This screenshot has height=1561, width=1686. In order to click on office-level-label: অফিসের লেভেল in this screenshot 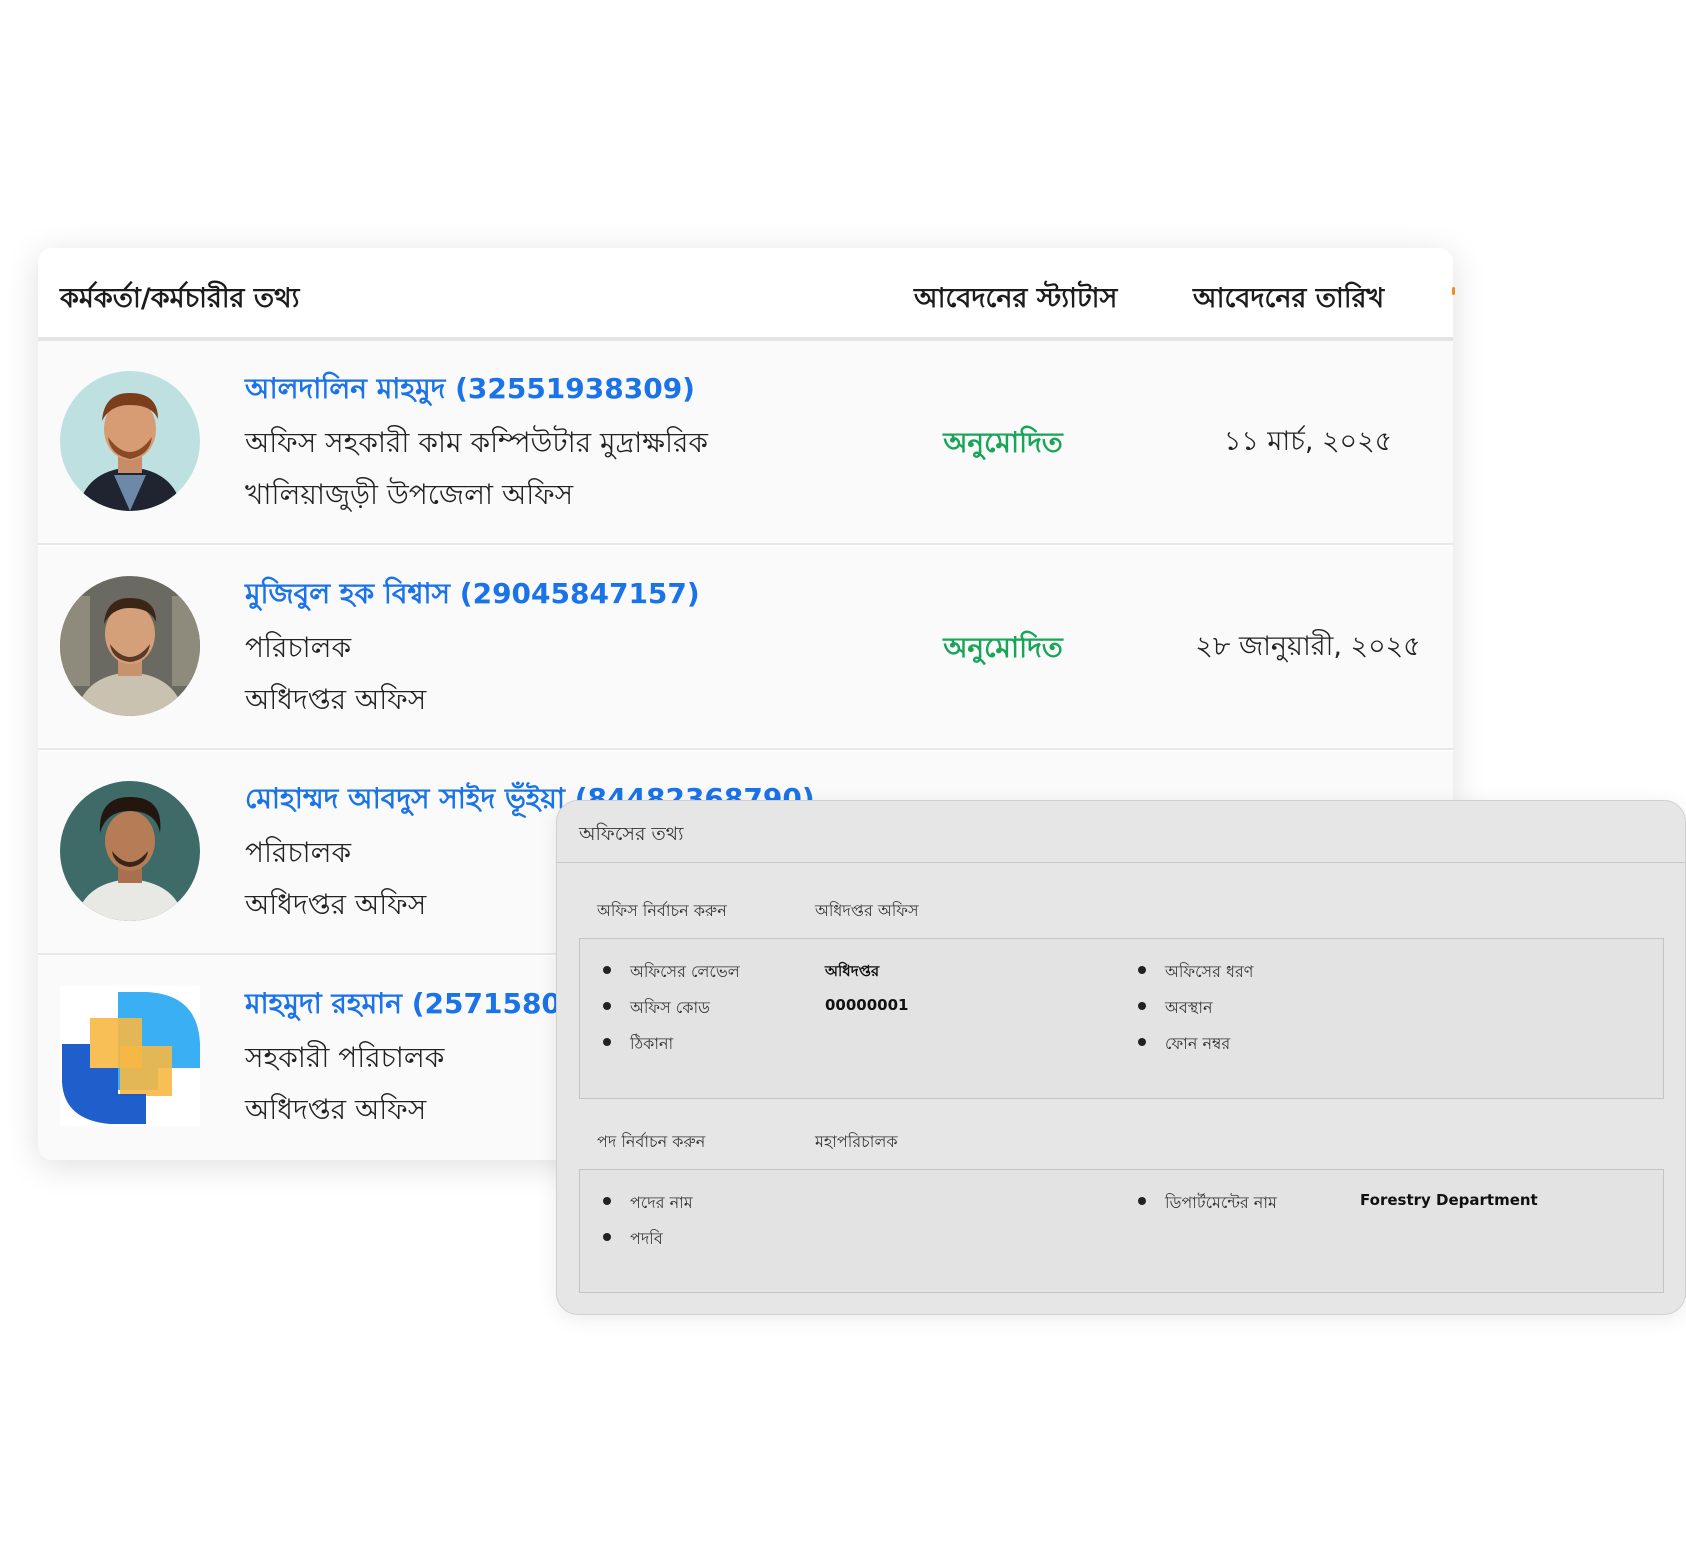, I will do `click(685, 971)`.